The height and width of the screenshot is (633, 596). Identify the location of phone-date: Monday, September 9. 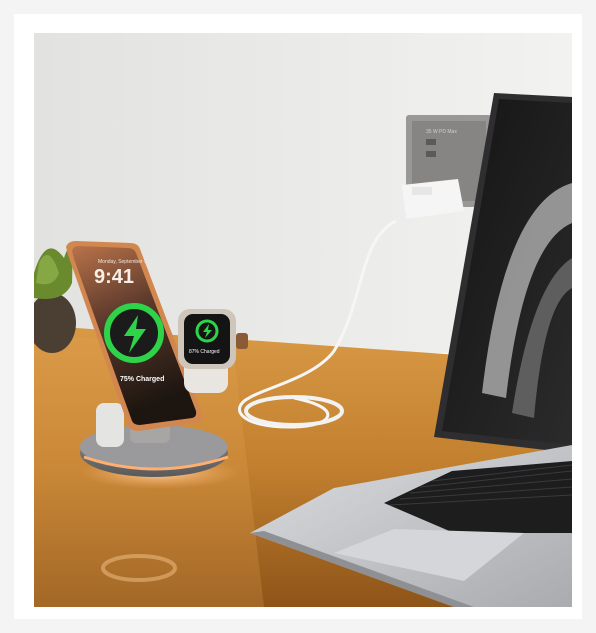
(122, 262).